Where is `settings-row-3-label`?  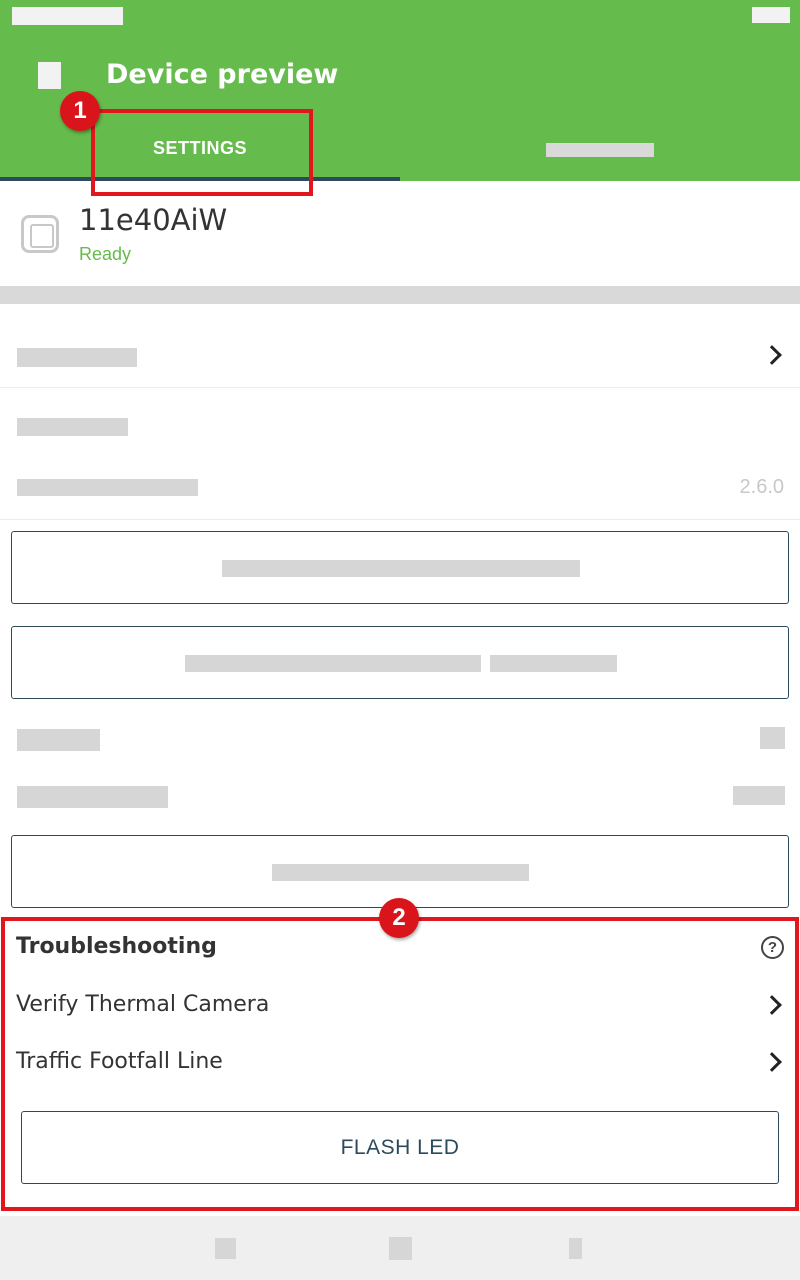 settings-row-3-label is located at coordinates (58, 740).